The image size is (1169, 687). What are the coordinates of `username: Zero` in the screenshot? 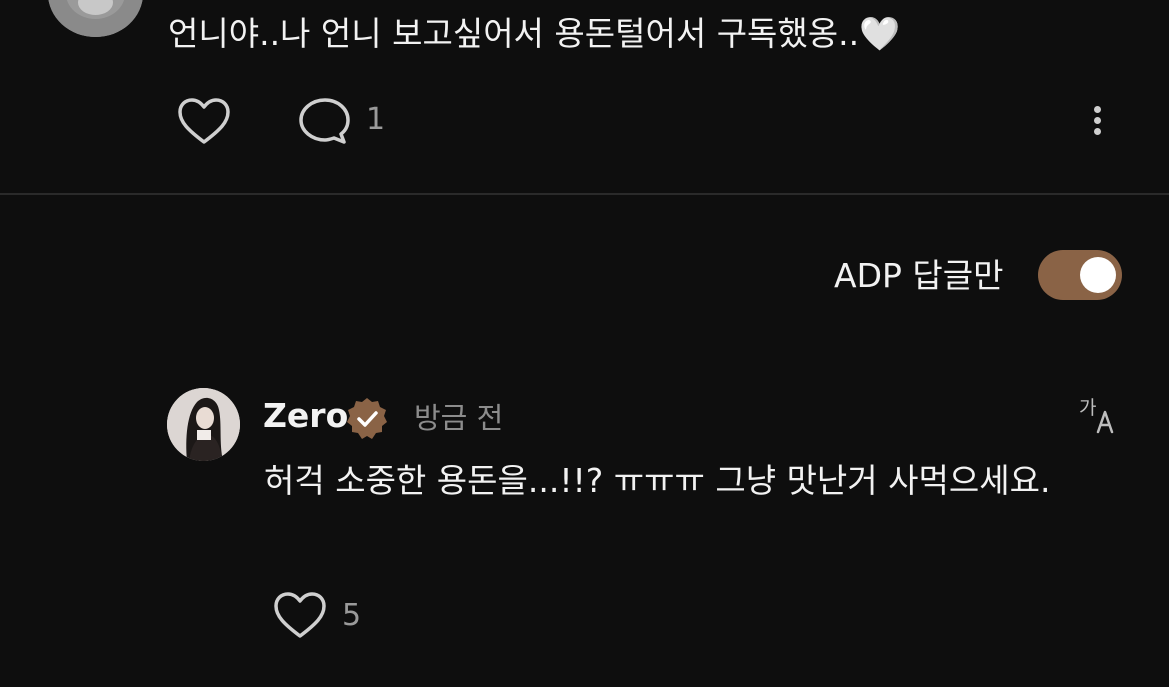 It's located at (305, 416).